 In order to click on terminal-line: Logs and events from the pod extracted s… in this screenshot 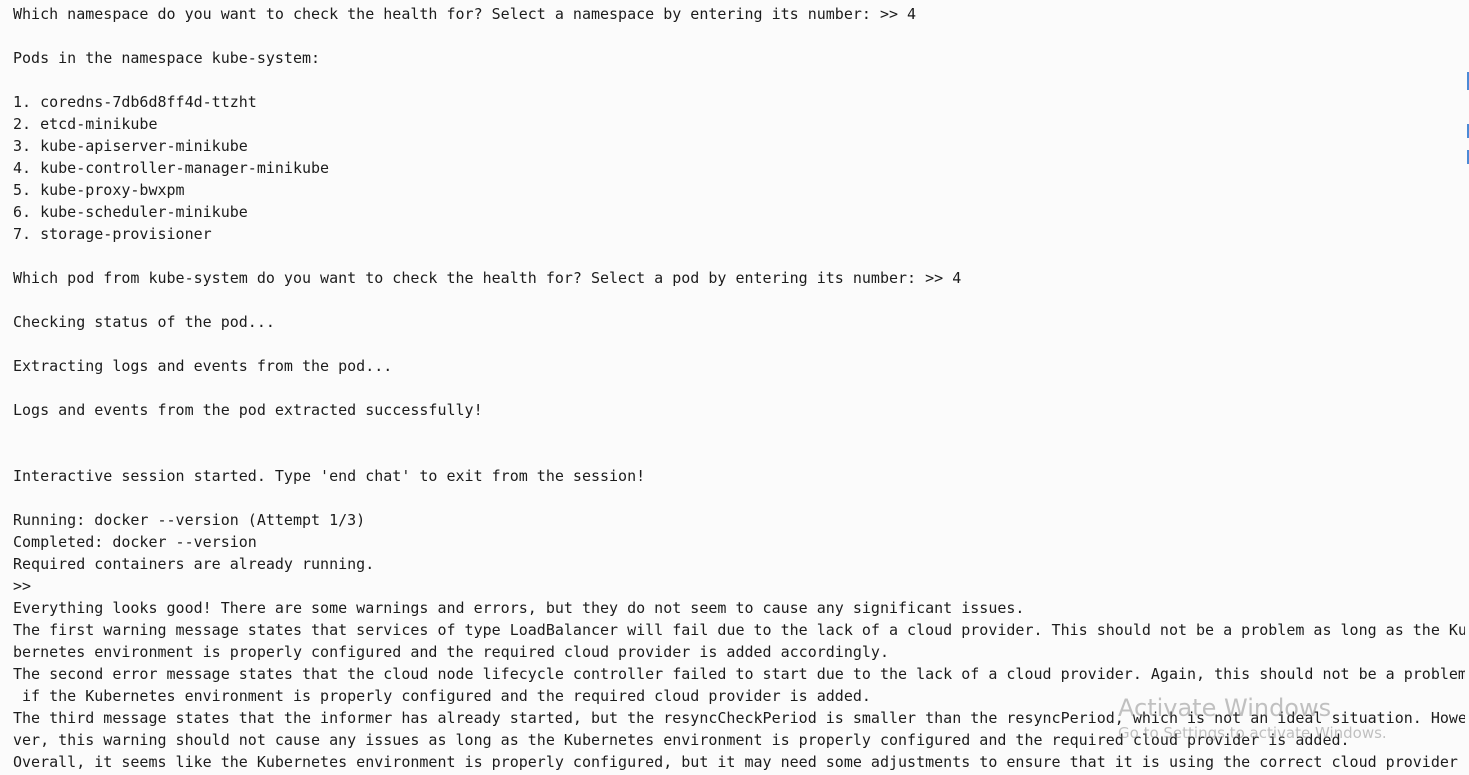, I will do `click(248, 410)`.